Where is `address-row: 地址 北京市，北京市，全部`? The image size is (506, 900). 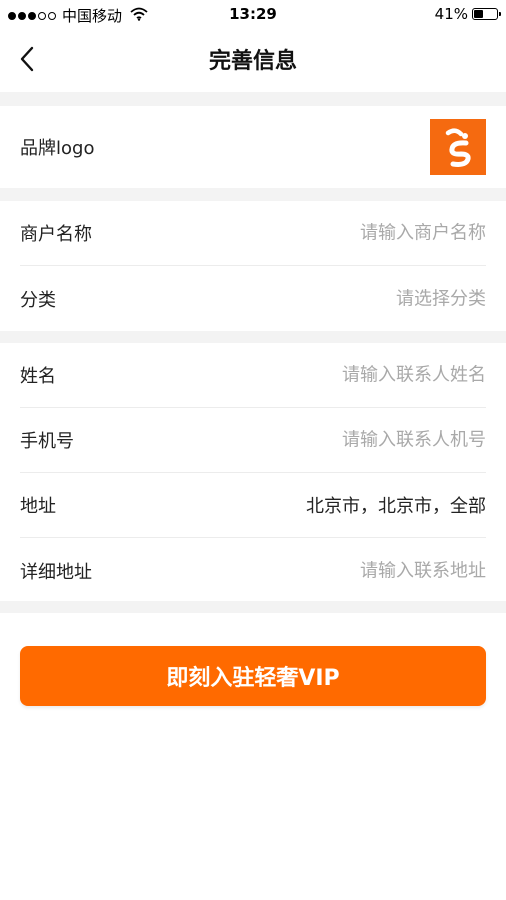
address-row: 地址 北京市，北京市，全部 is located at coordinates (253, 505).